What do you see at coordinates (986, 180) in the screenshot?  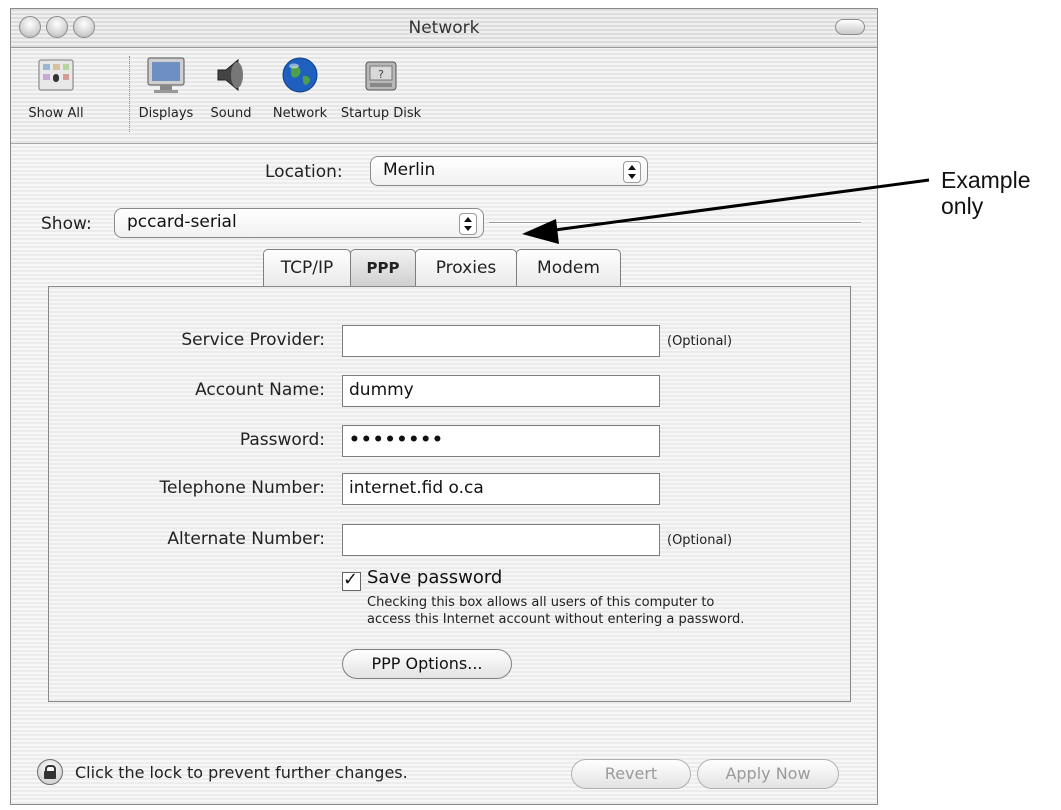 I see `annotation-line1: Example` at bounding box center [986, 180].